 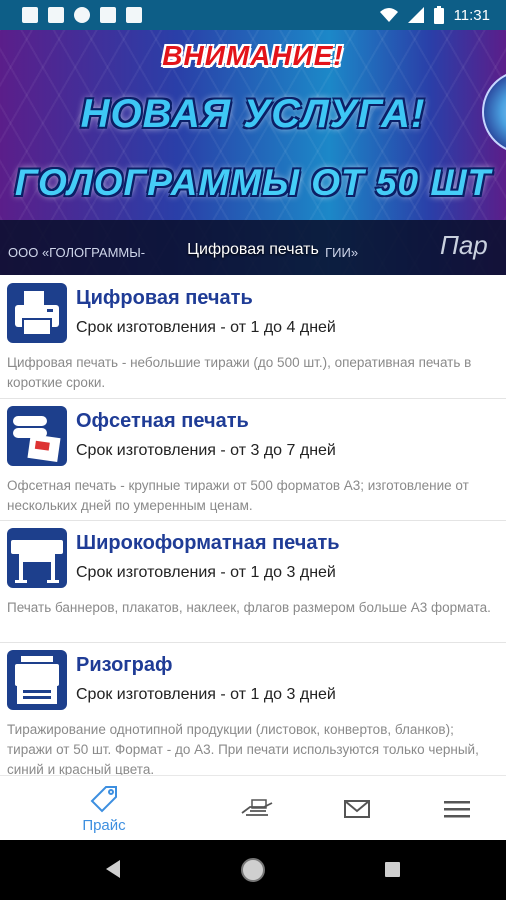 I want to click on printer-icon, so click(x=37, y=313).